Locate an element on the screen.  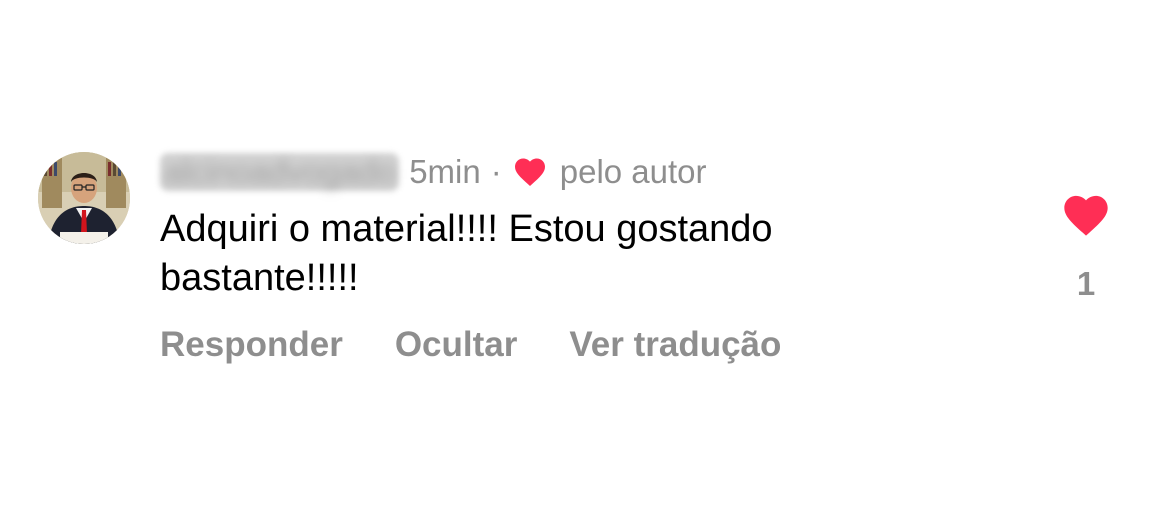
hide-button: Ocultar is located at coordinates (456, 345).